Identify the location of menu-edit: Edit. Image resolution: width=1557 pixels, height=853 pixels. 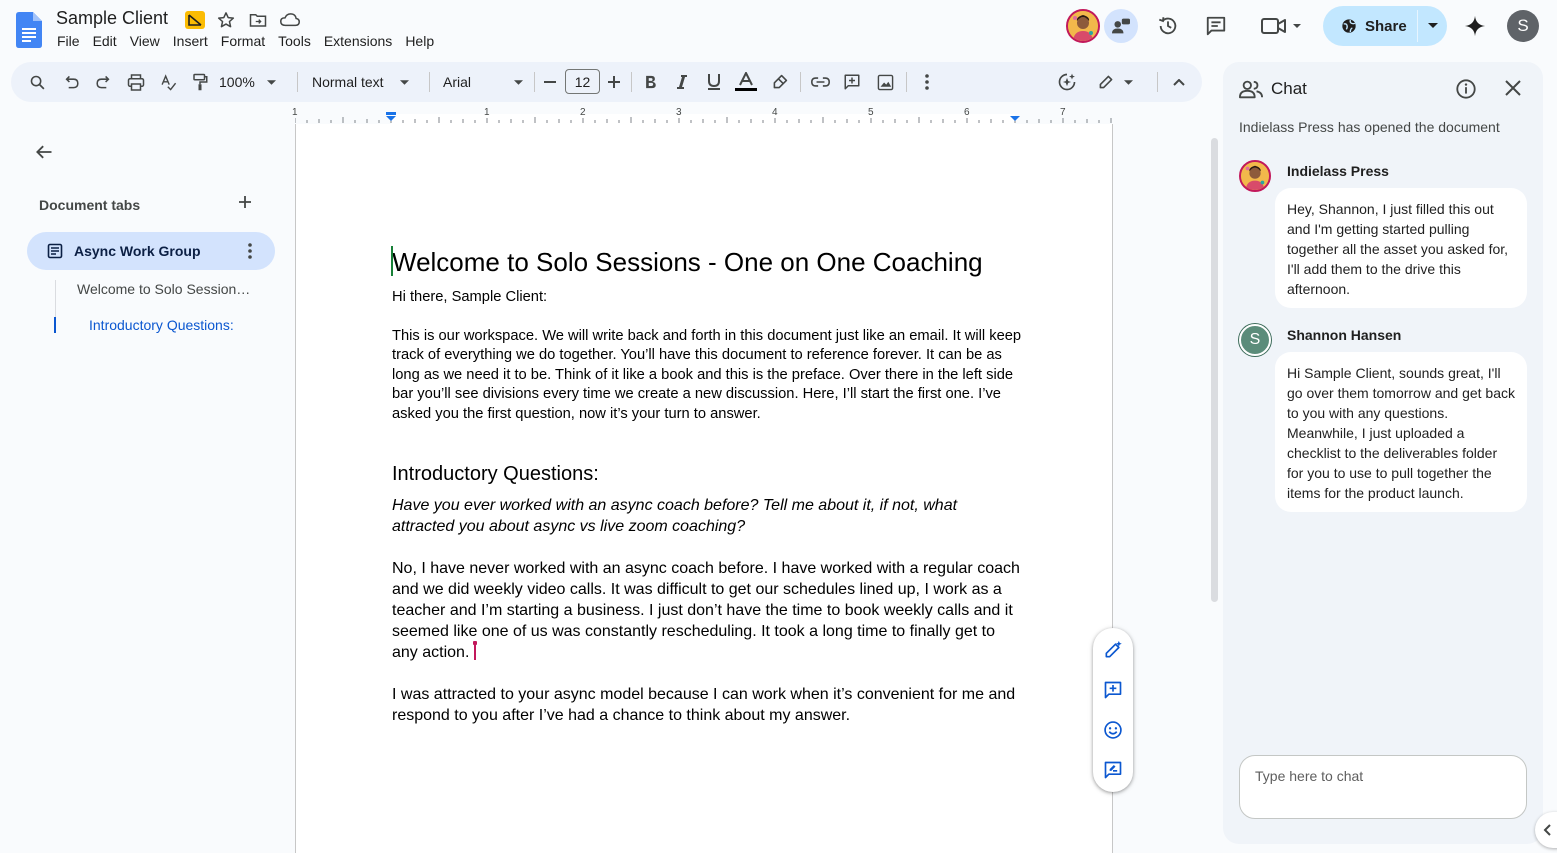
(105, 41).